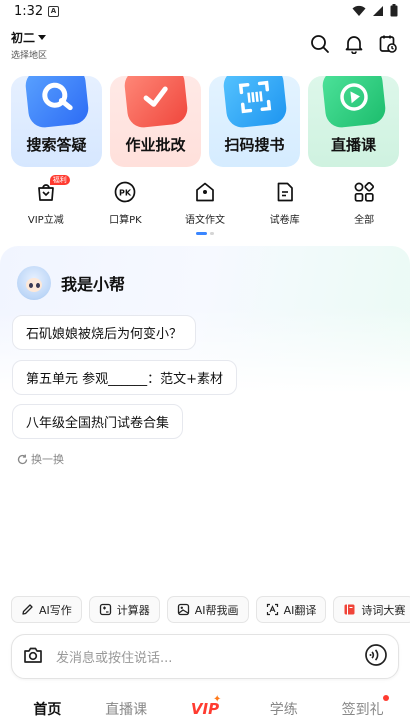 The height and width of the screenshot is (728, 410). Describe the element at coordinates (125, 377) in the screenshot. I see `suggestion-chip: 第五单元 参观______：范文+素材` at that location.